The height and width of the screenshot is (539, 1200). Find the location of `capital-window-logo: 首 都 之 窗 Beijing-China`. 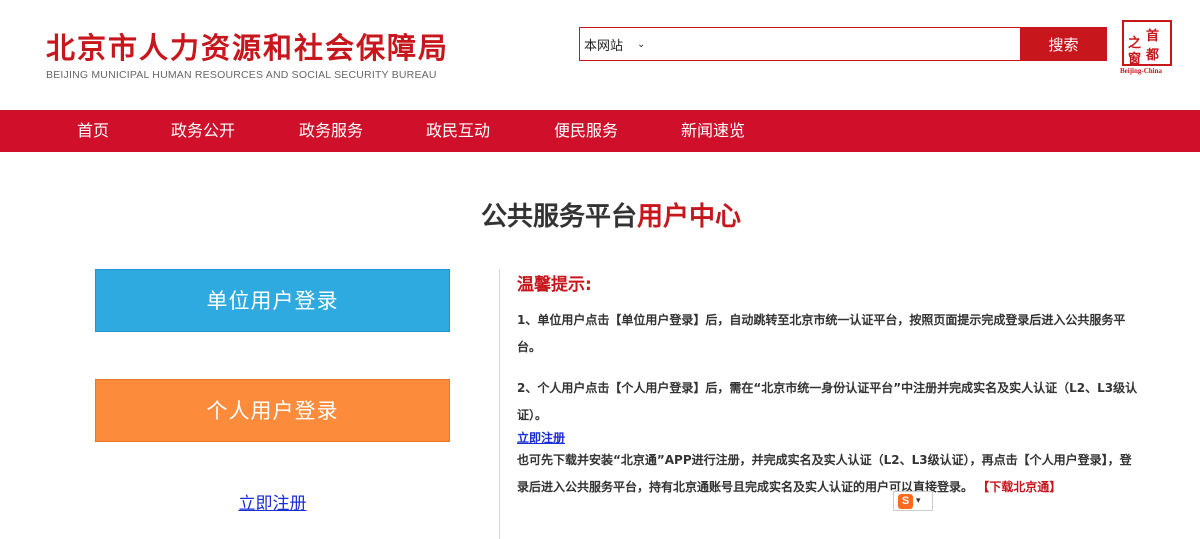

capital-window-logo: 首 都 之 窗 Beijing-China is located at coordinates (1146, 48).